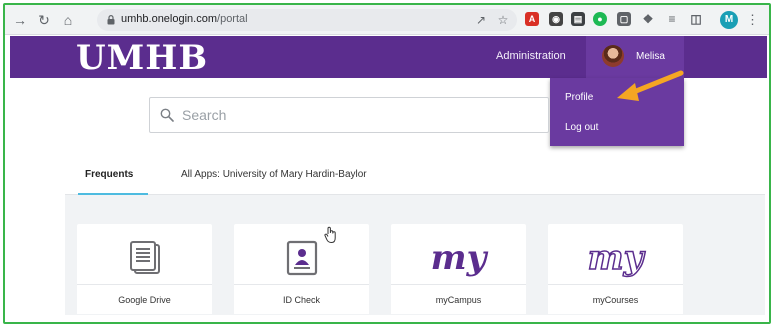 This screenshot has width=780, height=329. What do you see at coordinates (648, 19) in the screenshot?
I see `puzzle-extensions-icon: ❖` at bounding box center [648, 19].